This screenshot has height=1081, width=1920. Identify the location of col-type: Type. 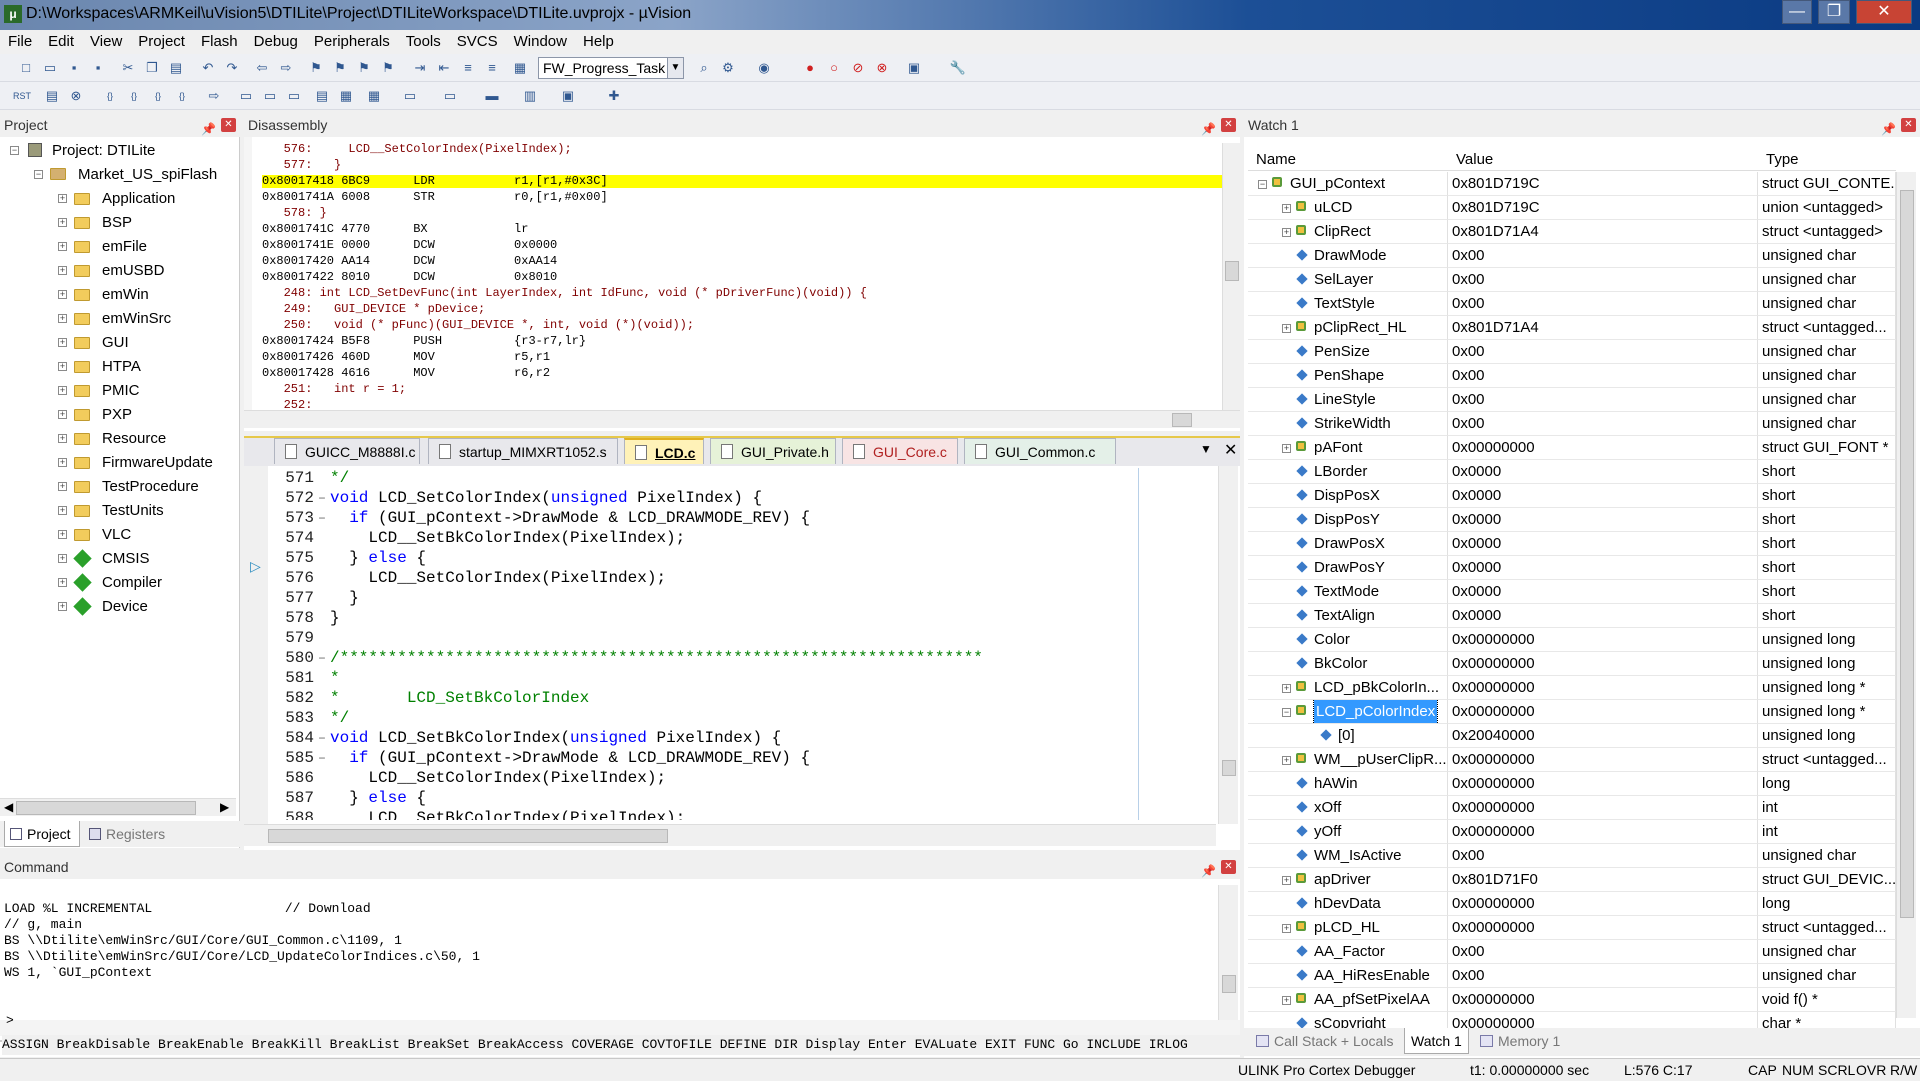
(1782, 160).